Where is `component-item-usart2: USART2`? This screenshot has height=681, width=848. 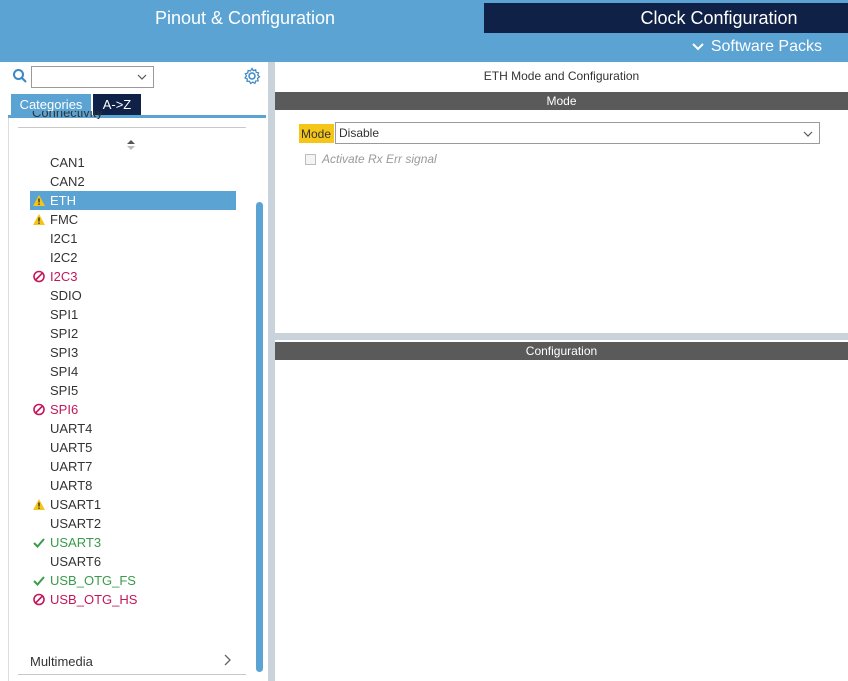
component-item-usart2: USART2 is located at coordinates (133, 523).